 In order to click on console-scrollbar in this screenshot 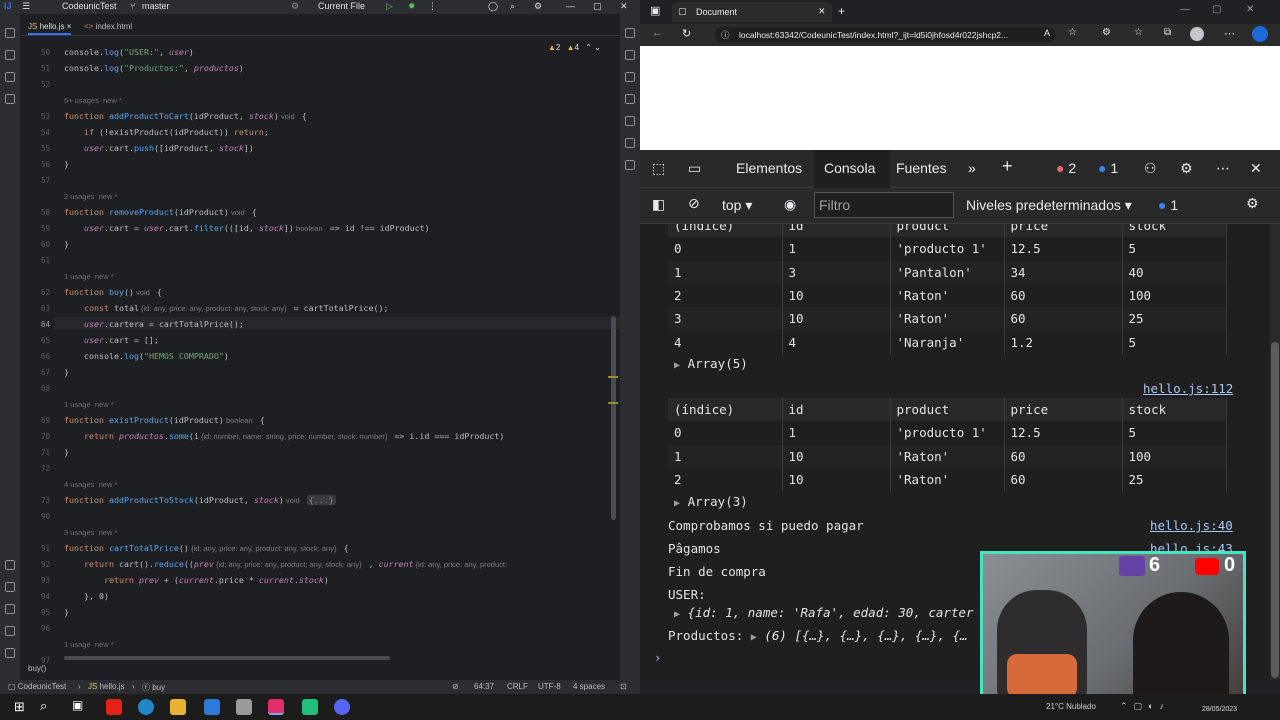, I will do `click(1275, 452)`.